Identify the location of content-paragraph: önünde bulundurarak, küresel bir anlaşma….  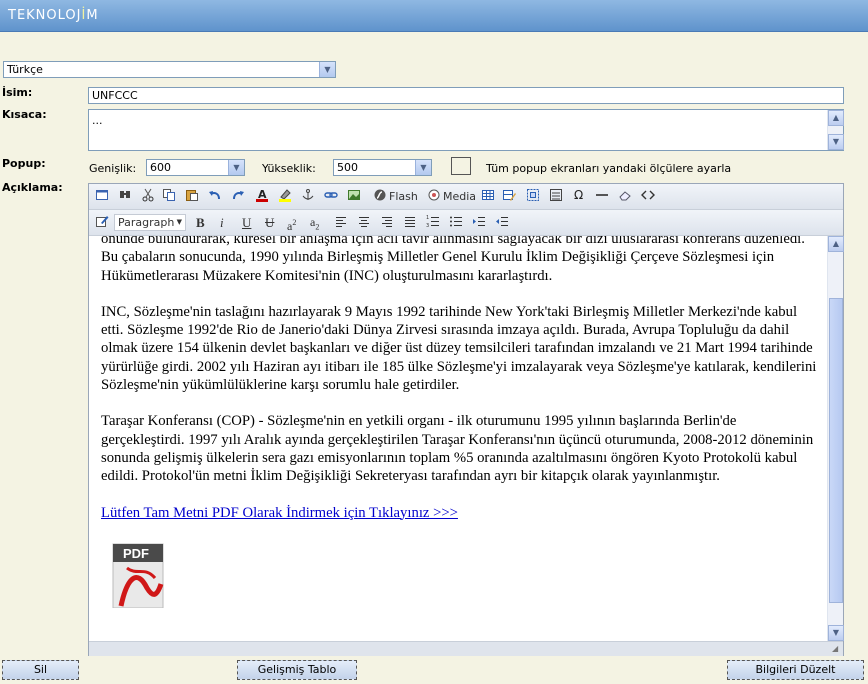
(453, 260).